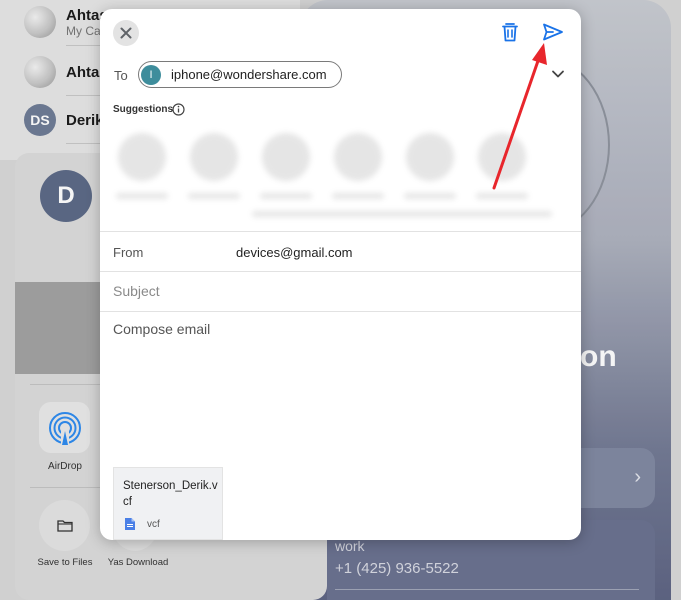  What do you see at coordinates (178, 109) in the screenshot?
I see `info-icon` at bounding box center [178, 109].